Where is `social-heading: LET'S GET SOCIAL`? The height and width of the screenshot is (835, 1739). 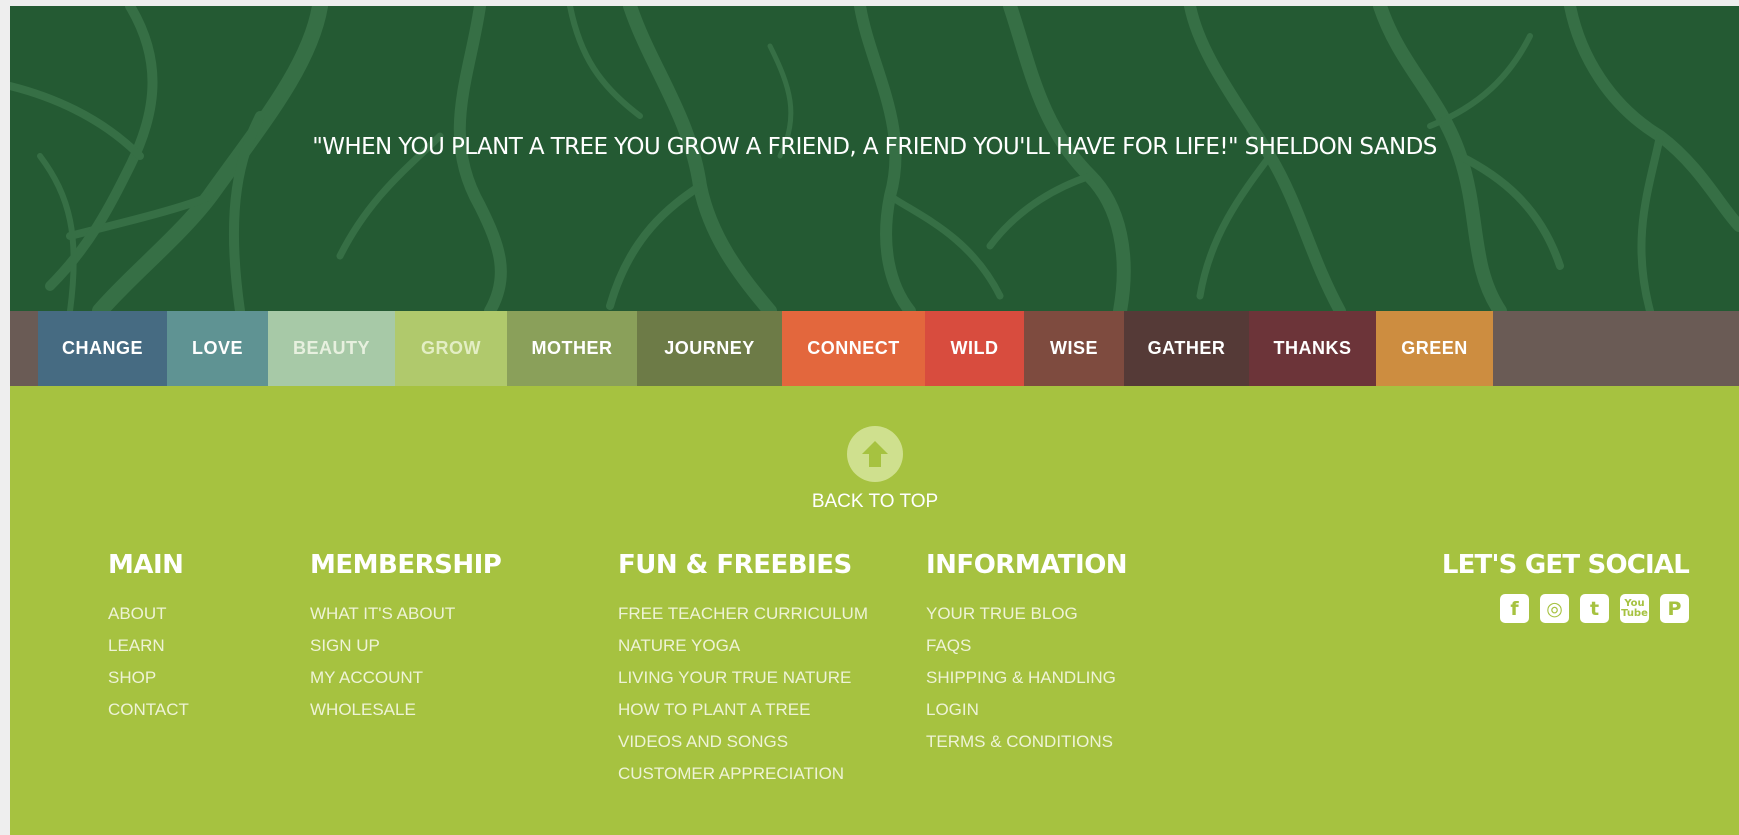 social-heading: LET'S GET SOCIAL is located at coordinates (1565, 565).